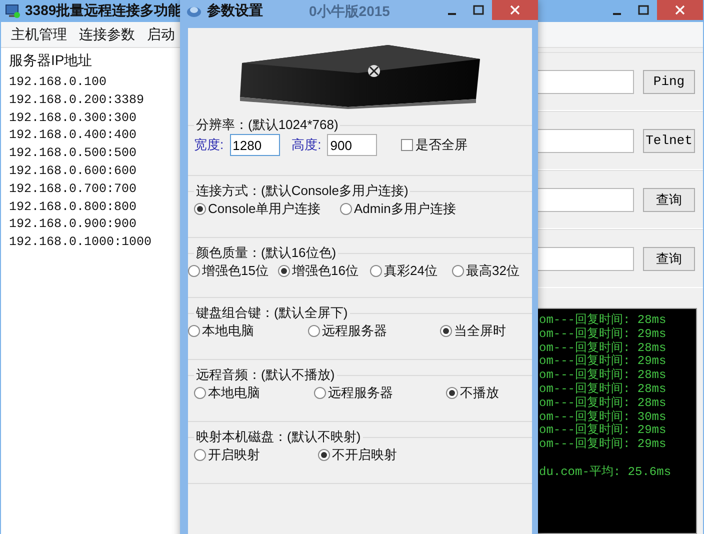 The width and height of the screenshot is (704, 534). I want to click on height-label: 高度:, so click(307, 145).